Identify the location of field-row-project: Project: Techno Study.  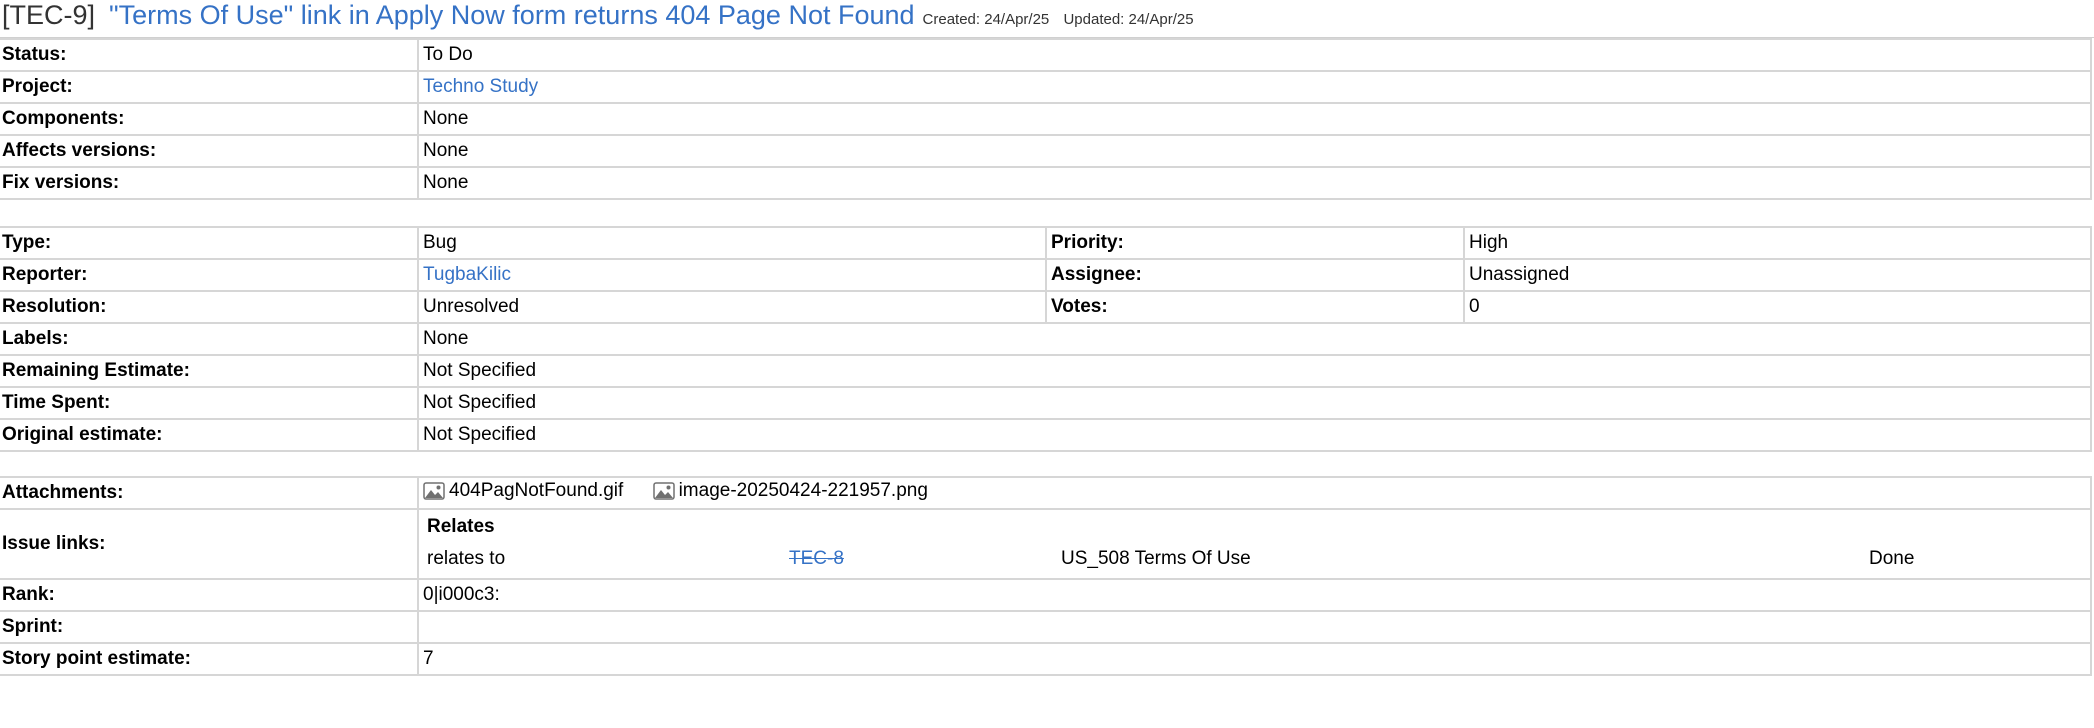
(1046, 87).